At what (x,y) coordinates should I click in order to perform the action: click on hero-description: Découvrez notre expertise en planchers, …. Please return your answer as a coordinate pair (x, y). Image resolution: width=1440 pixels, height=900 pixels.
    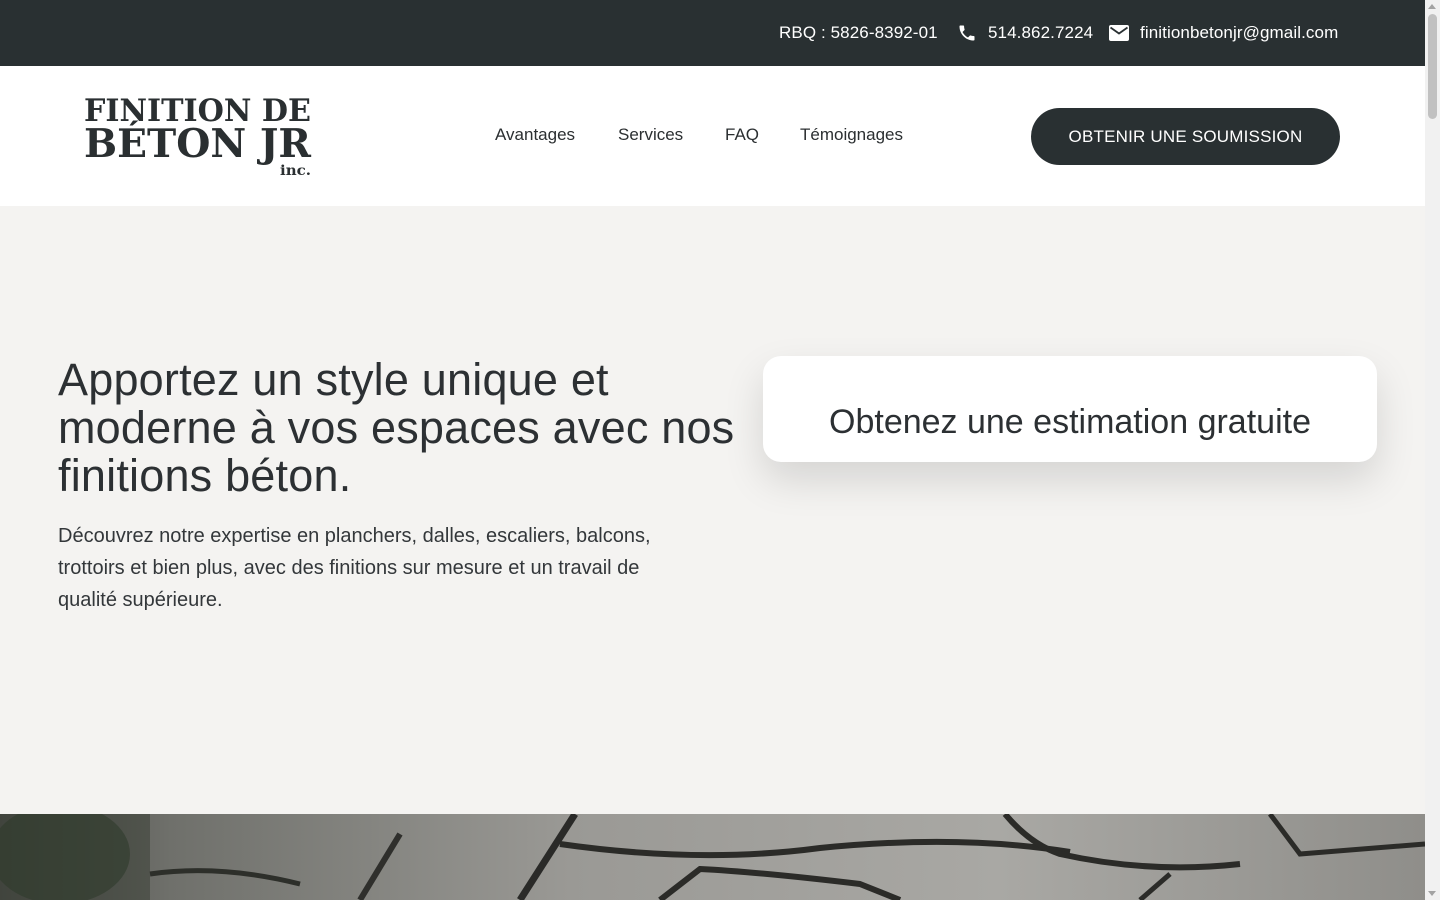
    Looking at the image, I should click on (354, 568).